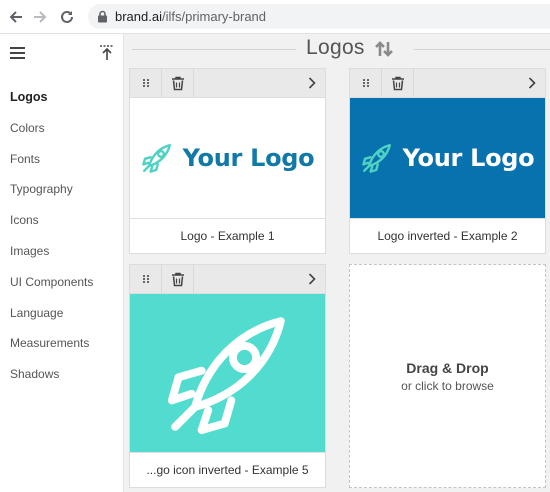 Image resolution: width=550 pixels, height=492 pixels. I want to click on reload-icon, so click(67, 16).